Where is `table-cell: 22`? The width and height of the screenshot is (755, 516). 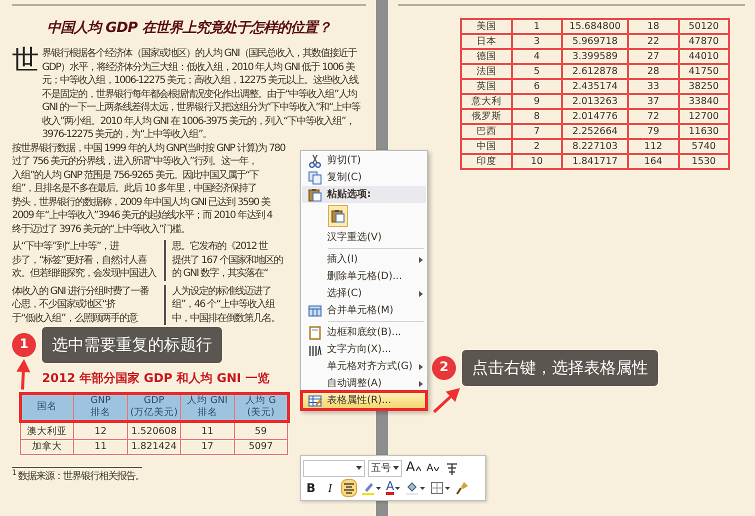 table-cell: 22 is located at coordinates (653, 41).